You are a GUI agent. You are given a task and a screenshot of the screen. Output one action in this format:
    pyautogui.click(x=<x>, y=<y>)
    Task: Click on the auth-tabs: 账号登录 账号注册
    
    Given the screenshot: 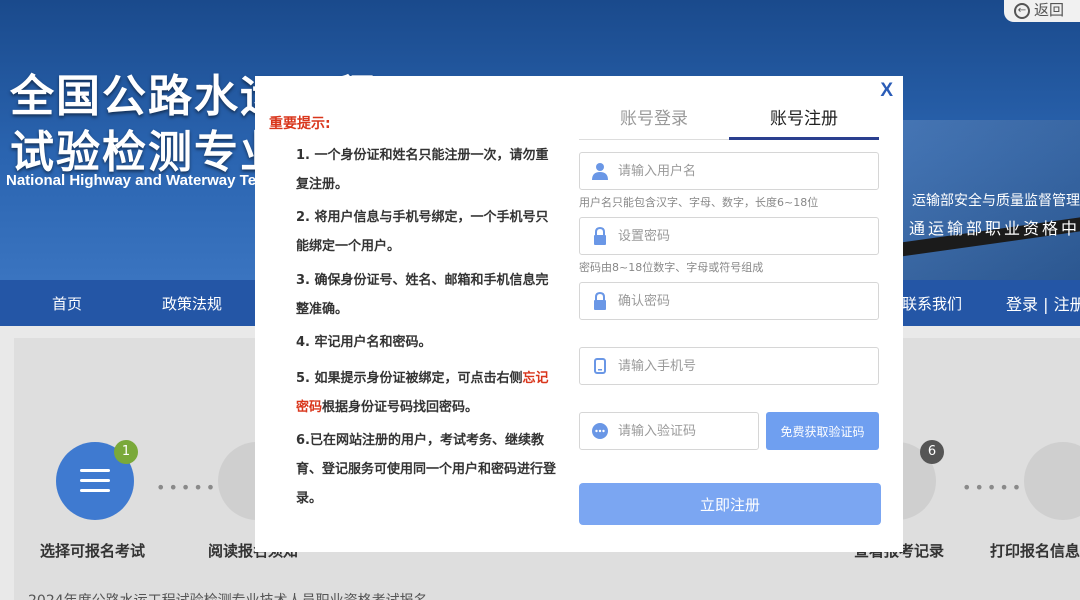 What is the action you would take?
    pyautogui.click(x=729, y=122)
    